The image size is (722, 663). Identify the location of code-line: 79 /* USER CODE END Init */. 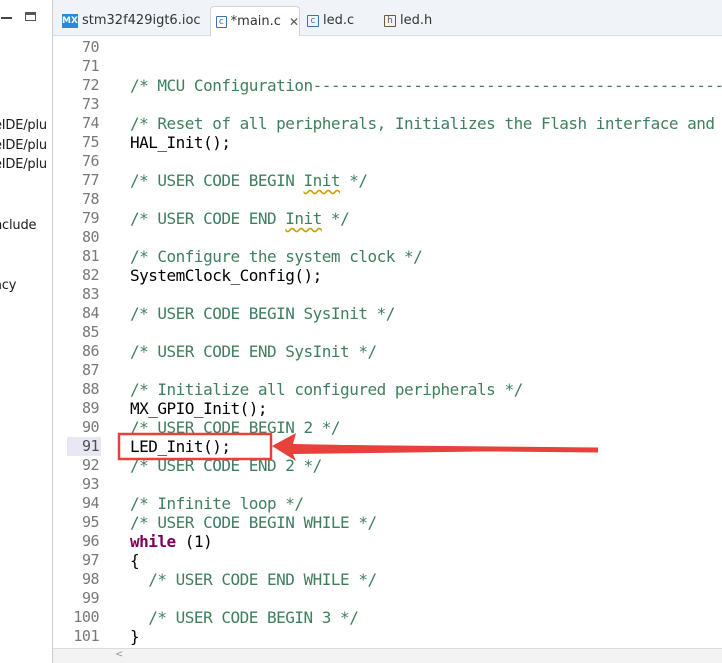
(387, 218).